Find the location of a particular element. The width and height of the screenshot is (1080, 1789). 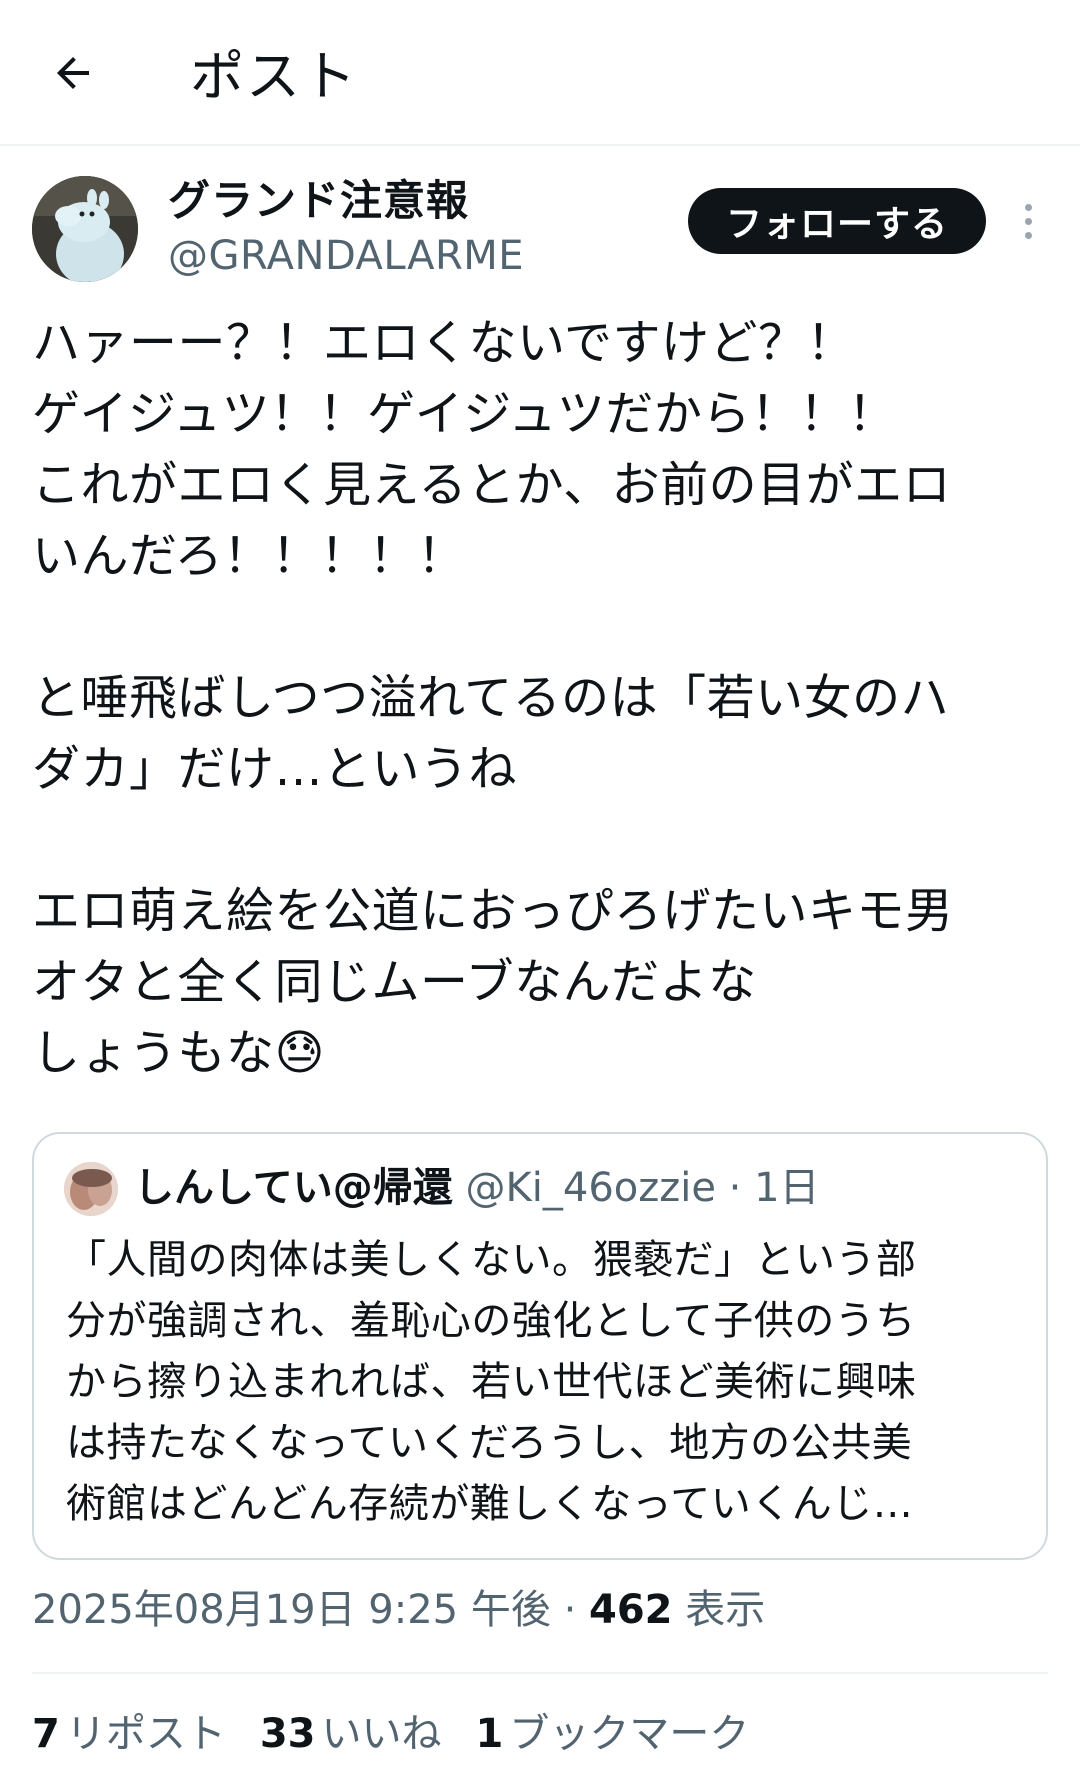

likes-count: 33 is located at coordinates (287, 1734).